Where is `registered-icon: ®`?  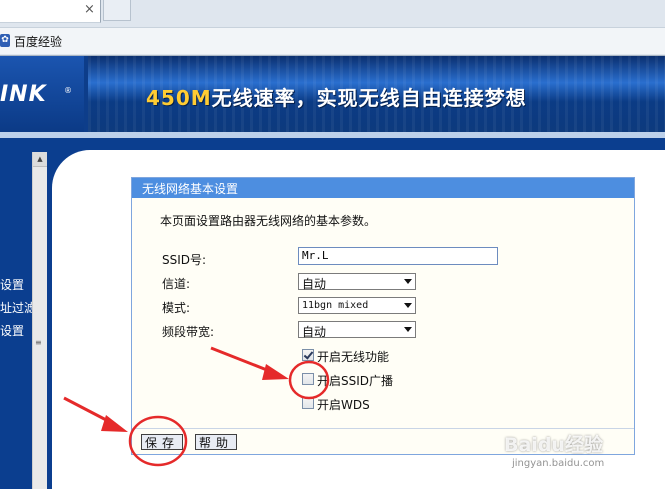
registered-icon: ® is located at coordinates (68, 90).